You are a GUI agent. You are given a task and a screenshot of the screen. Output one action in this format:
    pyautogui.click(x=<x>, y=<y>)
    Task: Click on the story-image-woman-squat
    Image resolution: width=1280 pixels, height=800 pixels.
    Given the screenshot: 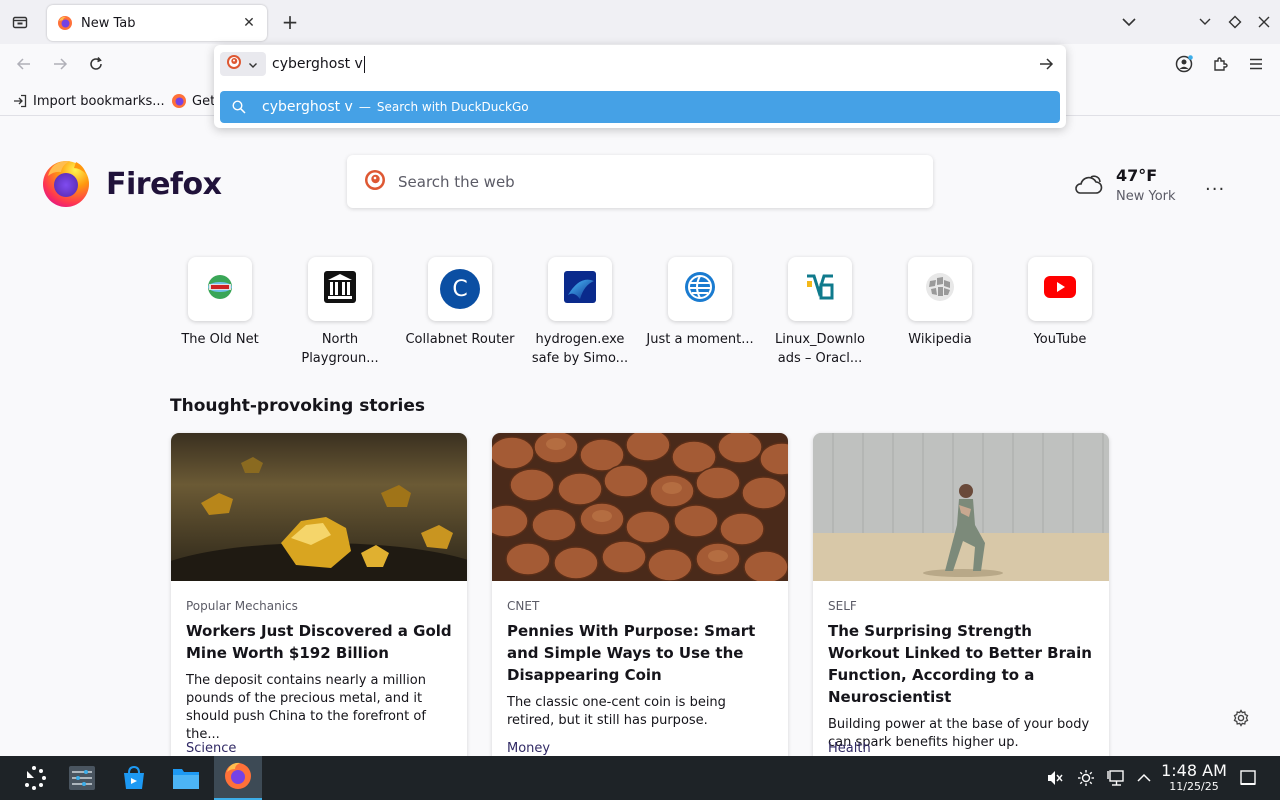 What is the action you would take?
    pyautogui.click(x=961, y=507)
    